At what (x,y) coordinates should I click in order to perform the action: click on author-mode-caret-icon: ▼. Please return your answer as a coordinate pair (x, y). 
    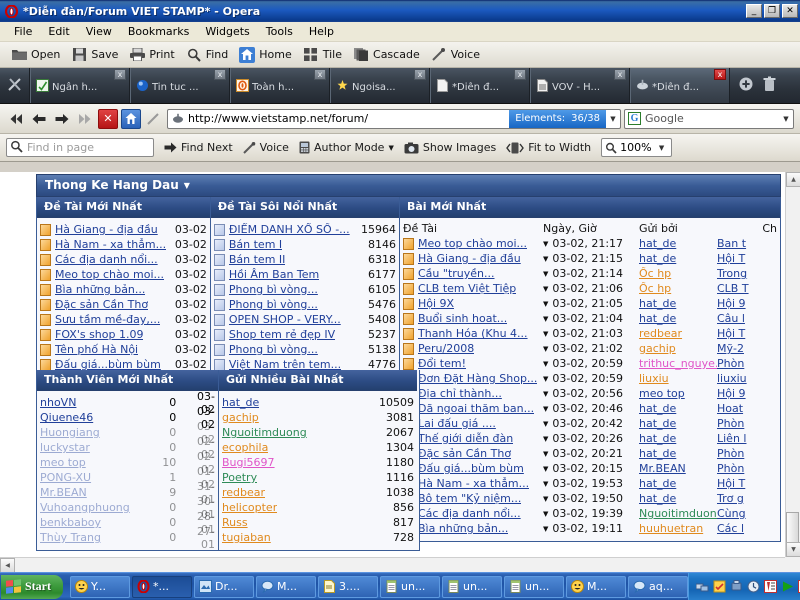
    Looking at the image, I should click on (390, 148).